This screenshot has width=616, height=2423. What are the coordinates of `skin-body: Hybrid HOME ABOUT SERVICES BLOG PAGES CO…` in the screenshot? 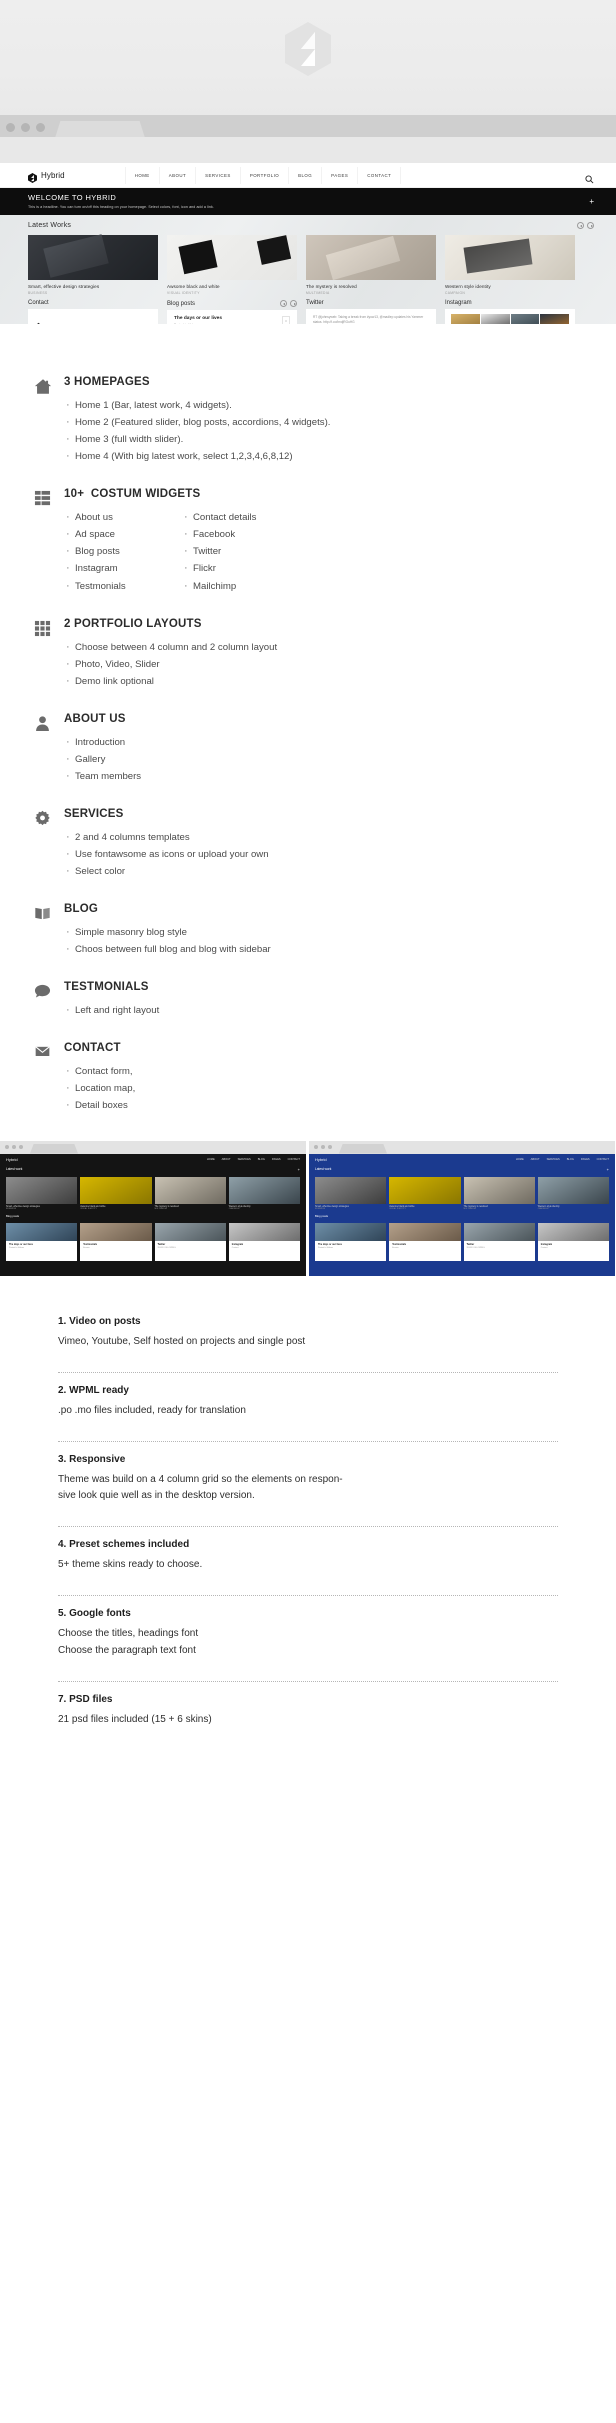 It's located at (462, 1214).